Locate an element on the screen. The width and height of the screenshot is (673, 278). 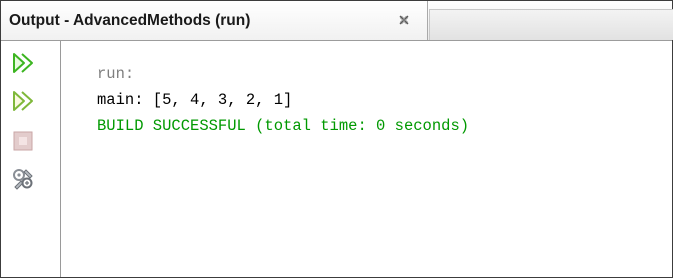
stop-button is located at coordinates (23, 141).